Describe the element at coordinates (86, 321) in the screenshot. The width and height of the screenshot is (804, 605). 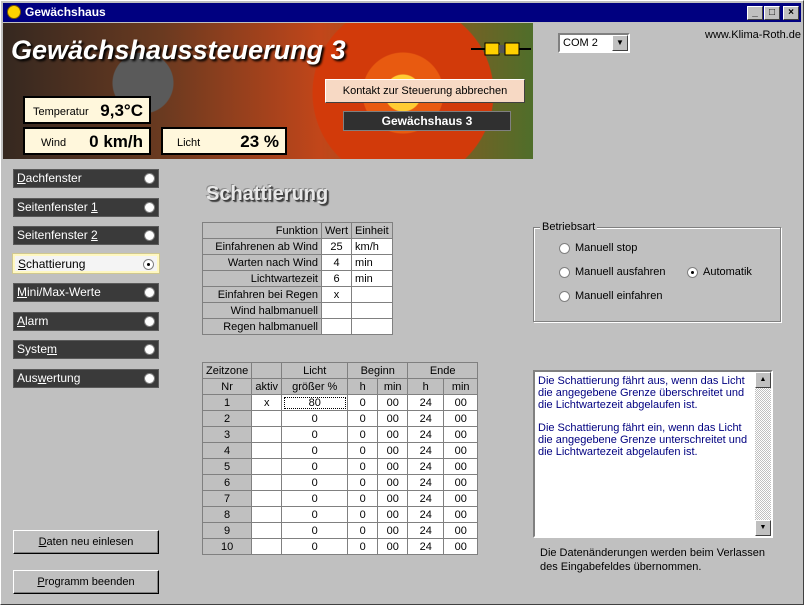
I see `sidebar-item-alarm: Alarm` at that location.